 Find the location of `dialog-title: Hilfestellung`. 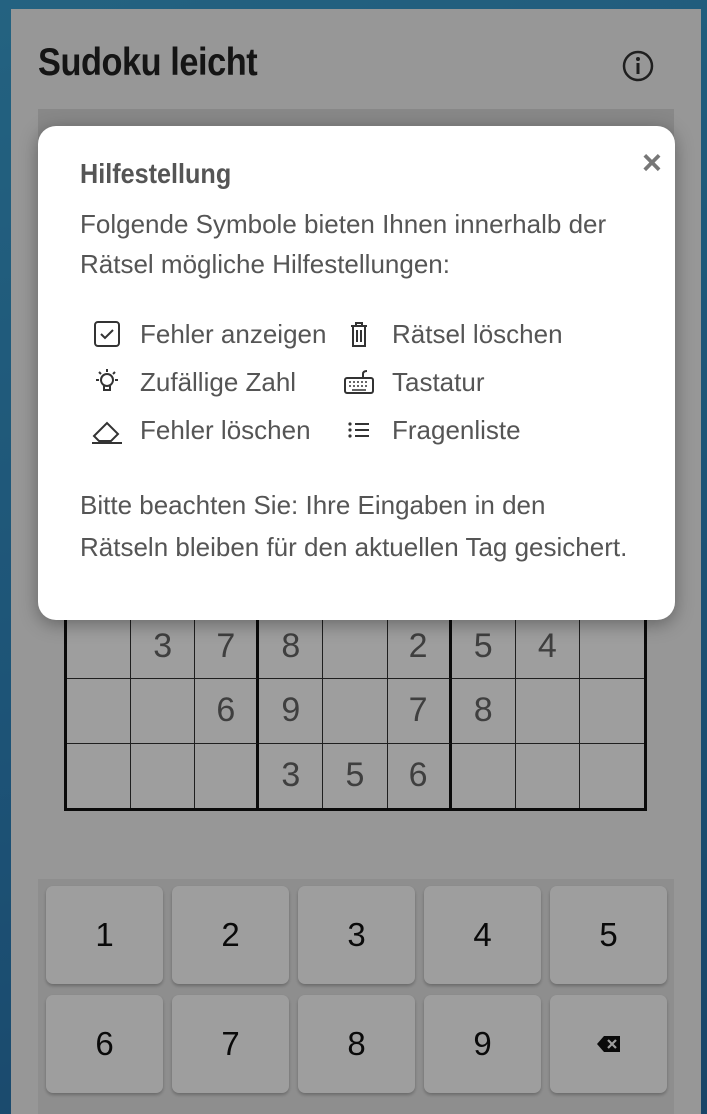

dialog-title: Hilfestellung is located at coordinates (156, 173).